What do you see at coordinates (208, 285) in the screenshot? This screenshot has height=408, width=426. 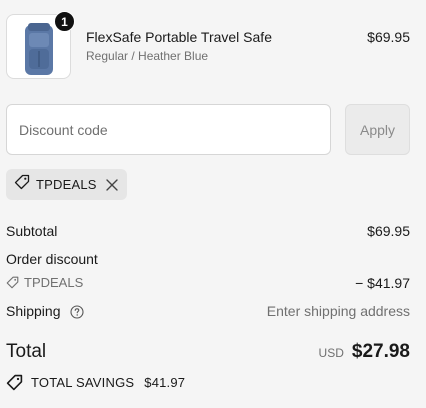 I see `discount-code-row: TPDEALS − $41.97` at bounding box center [208, 285].